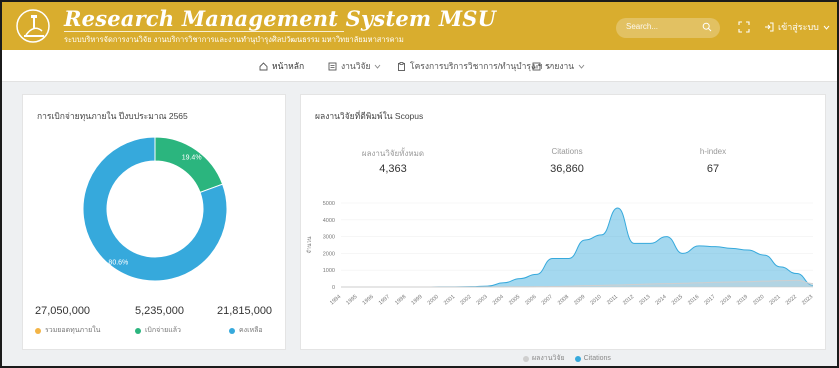  What do you see at coordinates (351, 300) in the screenshot?
I see `x-tick-label: 1995` at bounding box center [351, 300].